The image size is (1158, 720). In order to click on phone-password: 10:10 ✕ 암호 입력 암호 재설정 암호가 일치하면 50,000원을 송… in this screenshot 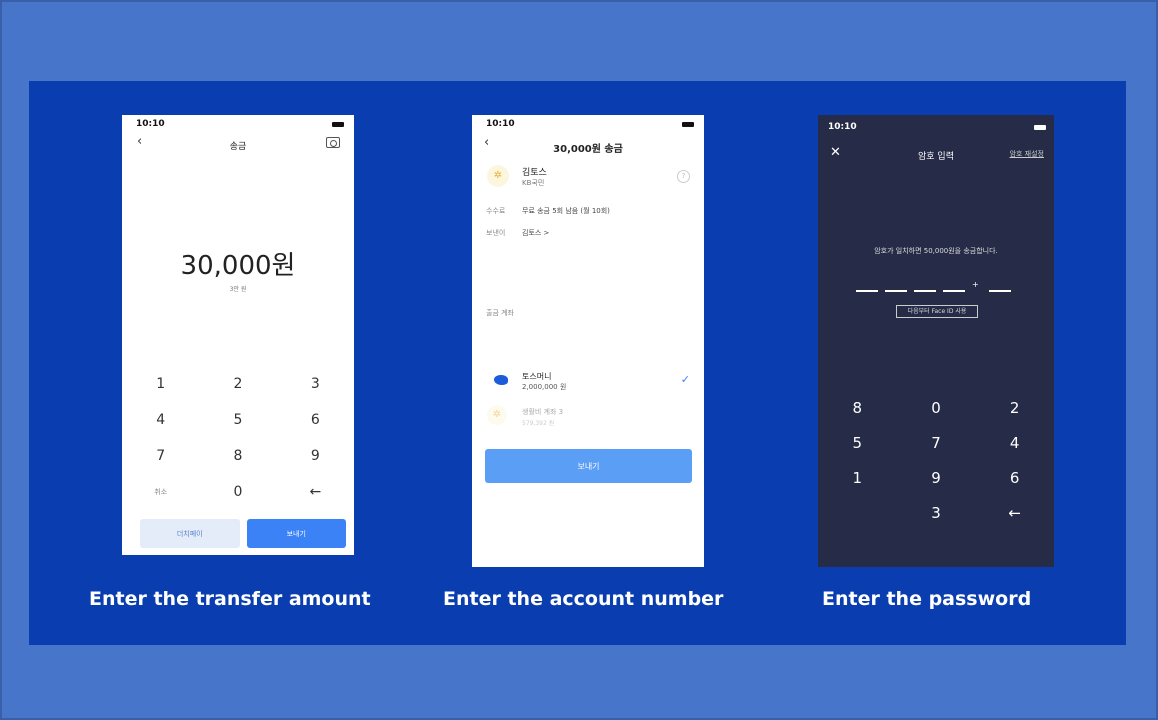, I will do `click(936, 341)`.